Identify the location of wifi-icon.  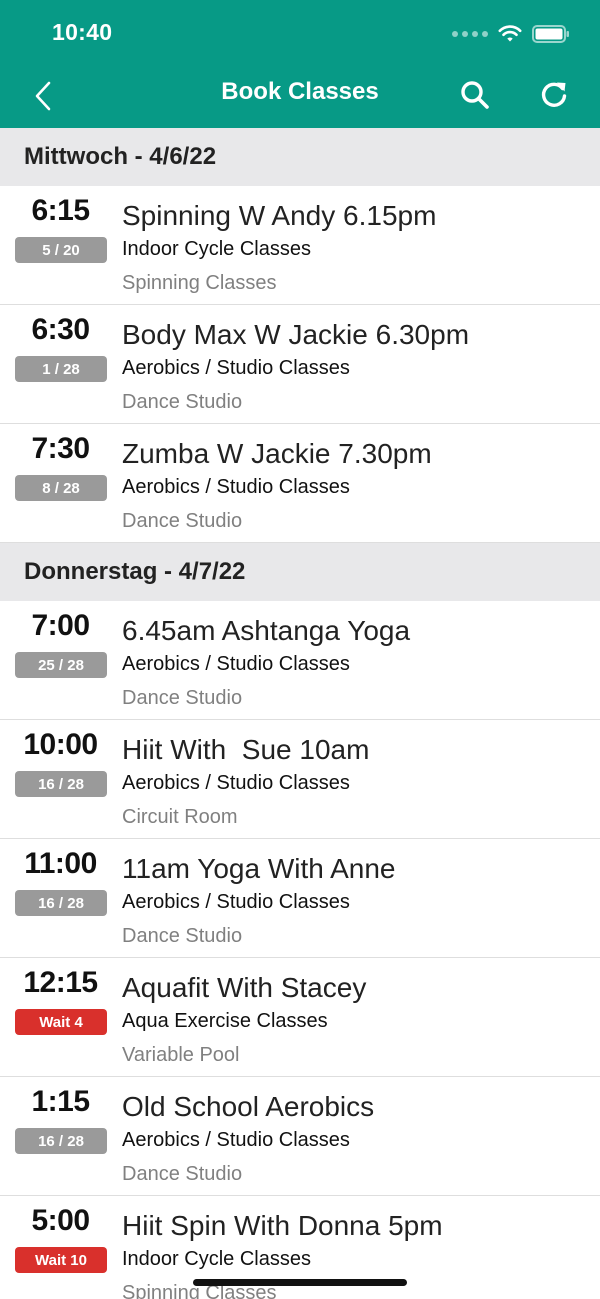
(510, 33).